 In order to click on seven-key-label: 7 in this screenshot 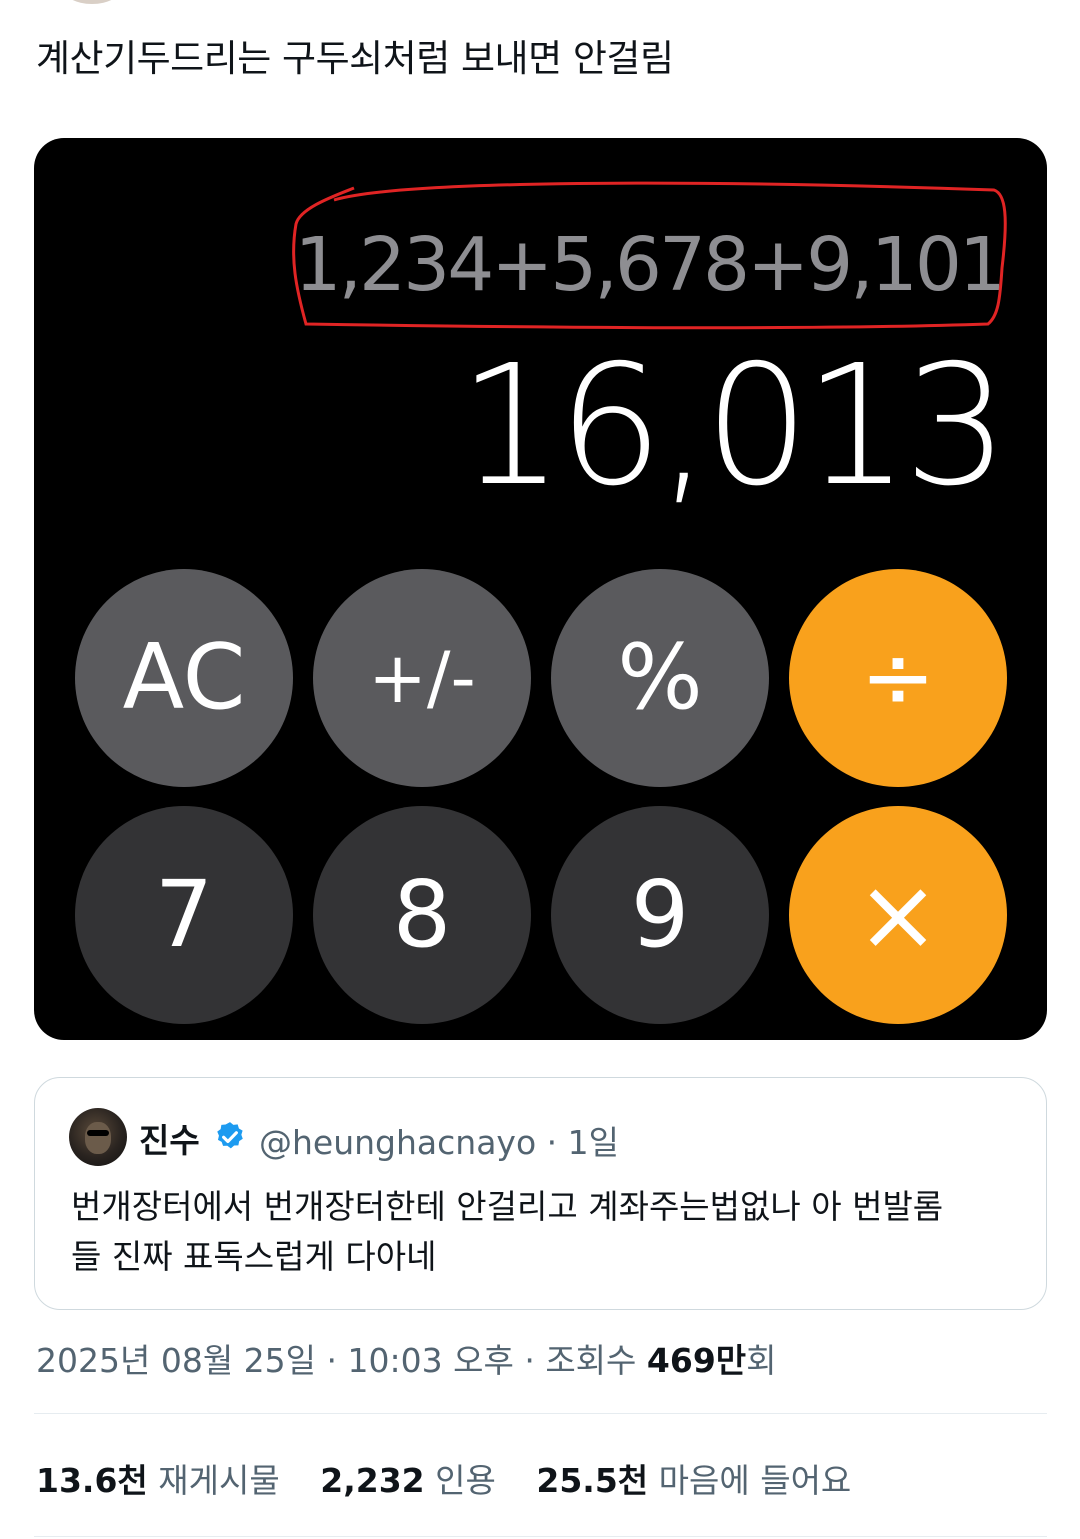, I will do `click(184, 914)`.